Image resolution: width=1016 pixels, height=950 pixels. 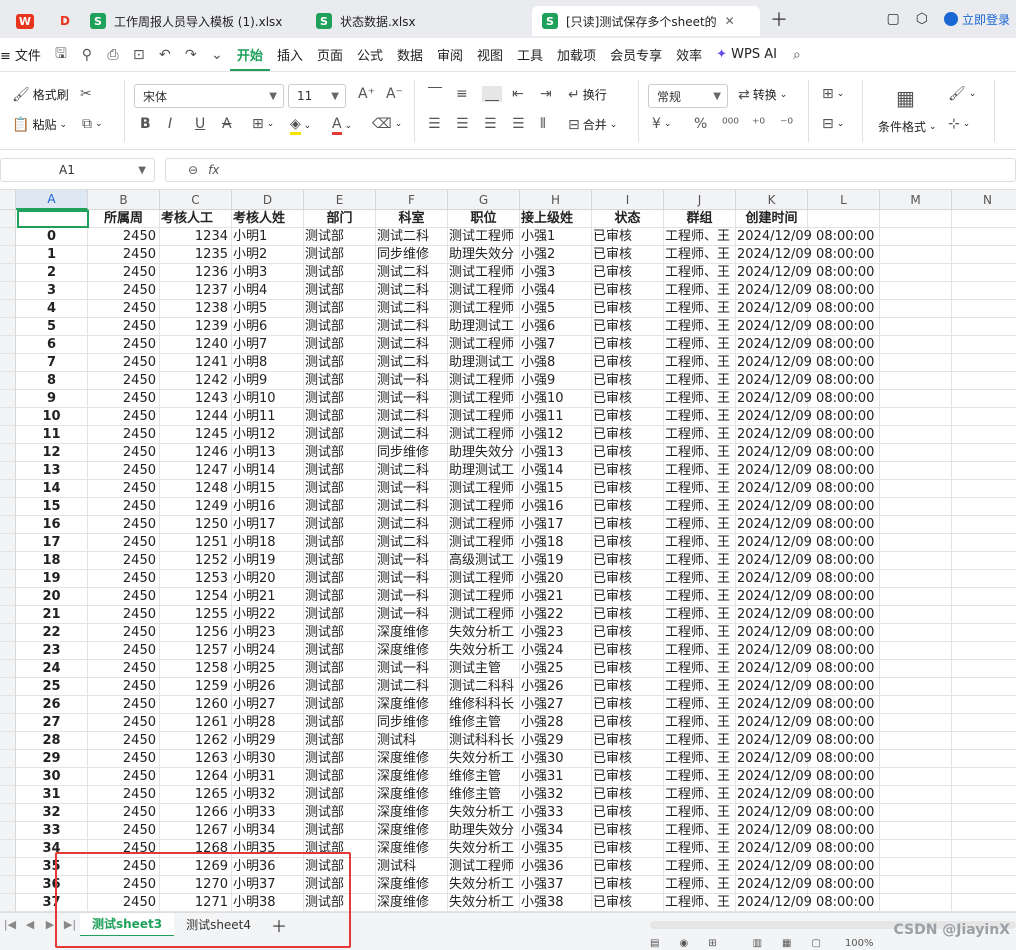 What do you see at coordinates (556, 255) in the screenshot?
I see `cell: 小强2` at bounding box center [556, 255].